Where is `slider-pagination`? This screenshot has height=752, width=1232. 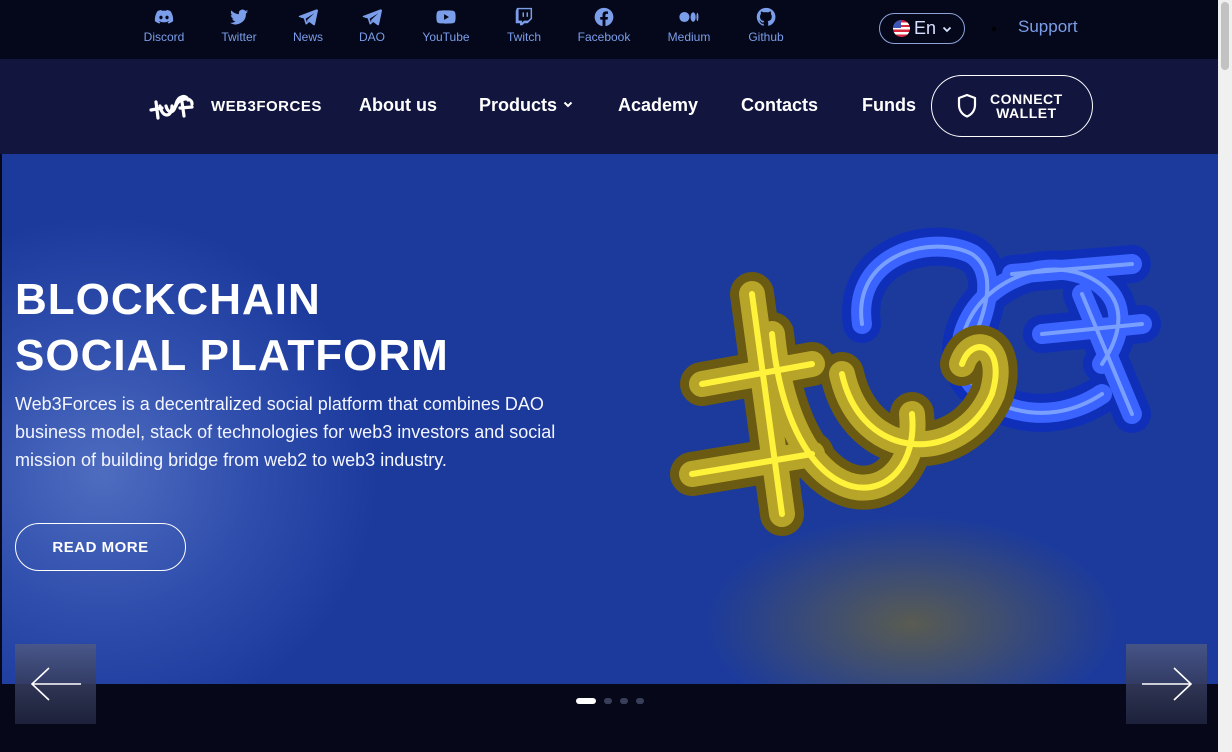 slider-pagination is located at coordinates (610, 701).